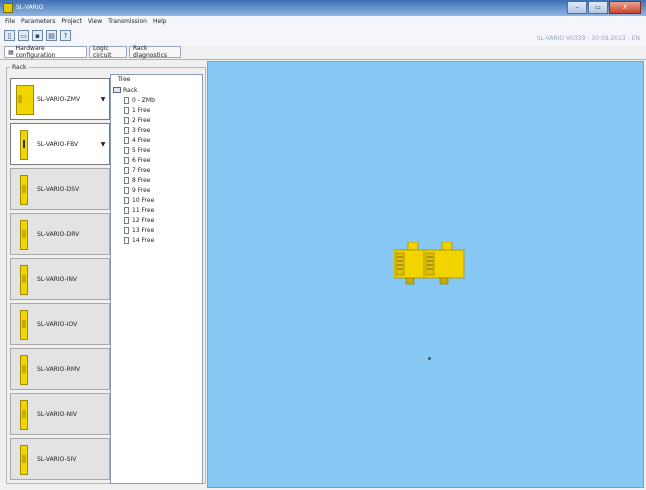 The image size is (646, 490). Describe the element at coordinates (598, 7) in the screenshot. I see `maximize-button: ▭` at that location.